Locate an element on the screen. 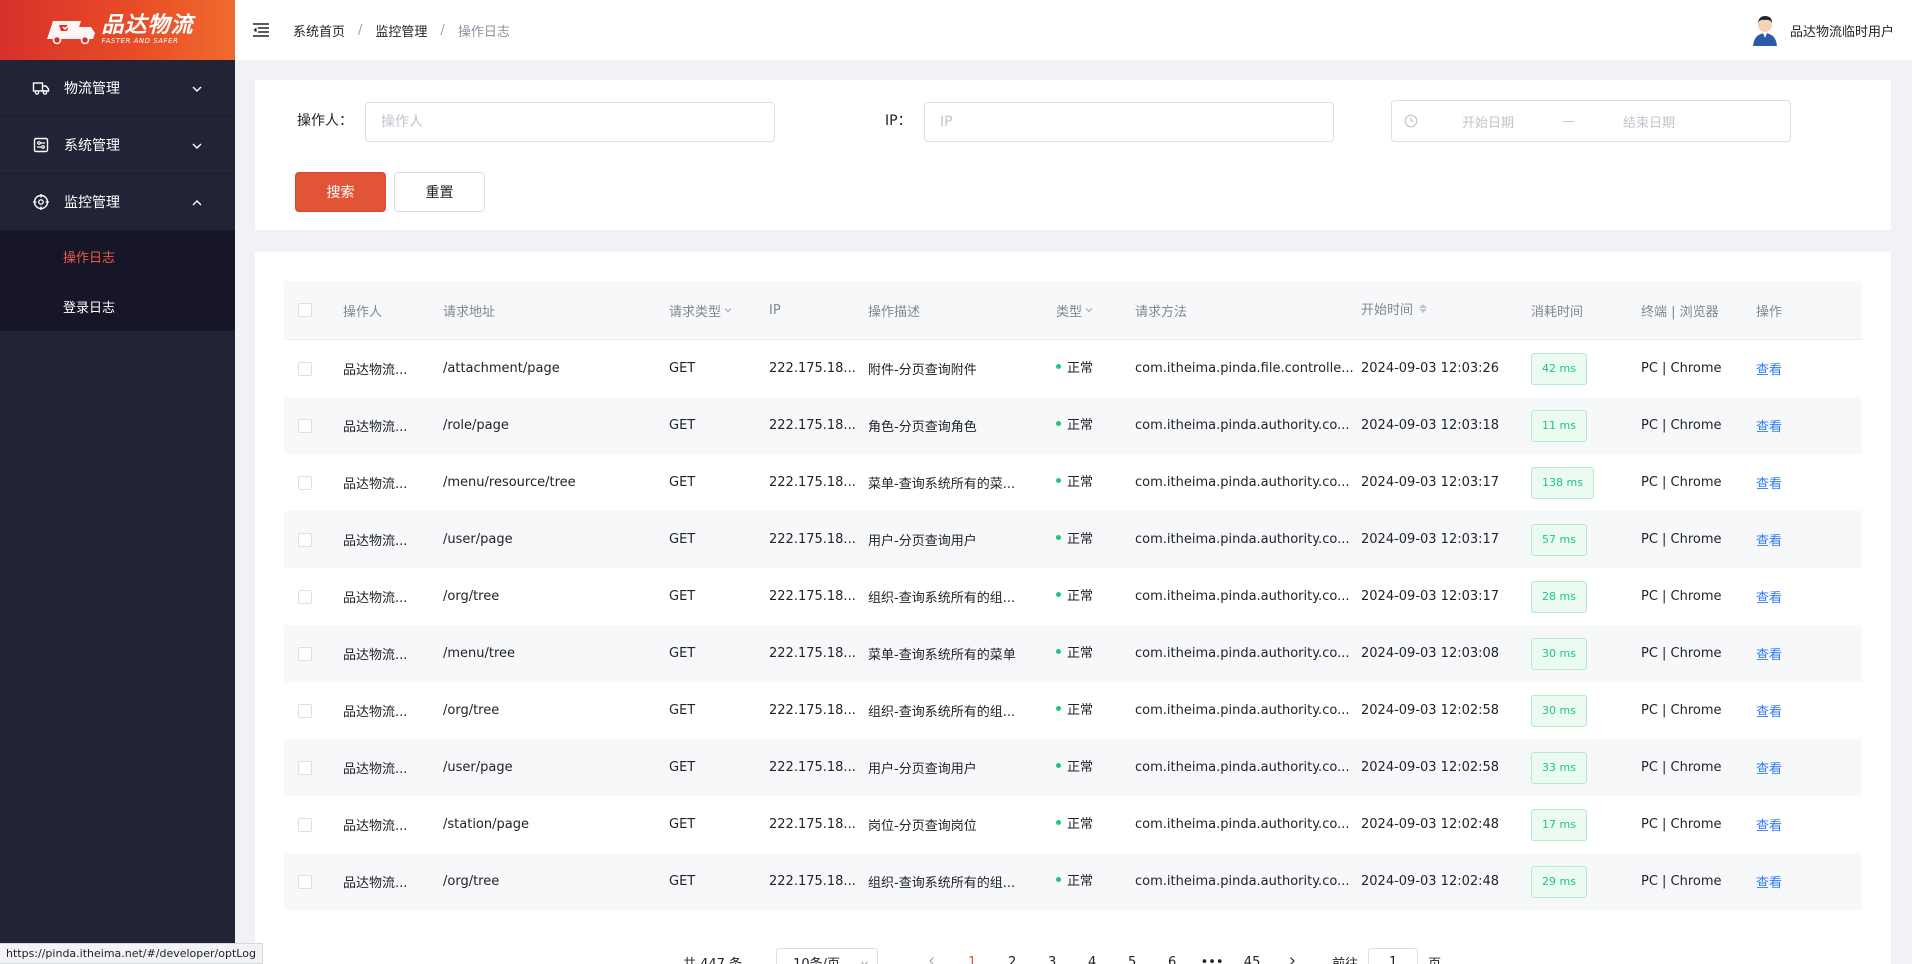 The width and height of the screenshot is (1912, 964). operator-input-wrap is located at coordinates (570, 122).